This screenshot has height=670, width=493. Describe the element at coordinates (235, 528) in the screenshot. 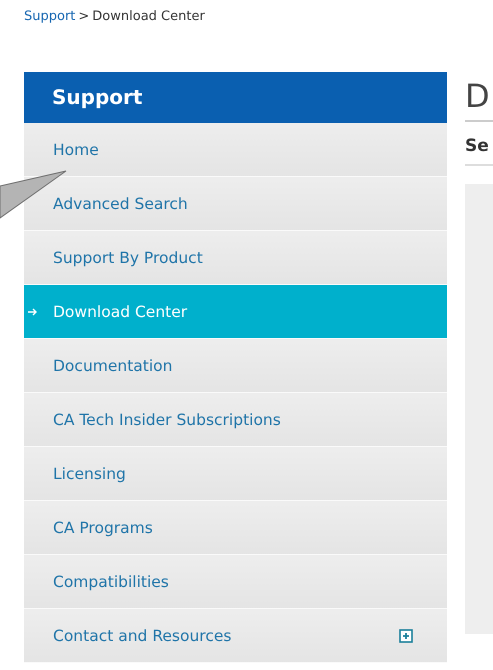

I see `sidebar-item: CA Programs` at that location.